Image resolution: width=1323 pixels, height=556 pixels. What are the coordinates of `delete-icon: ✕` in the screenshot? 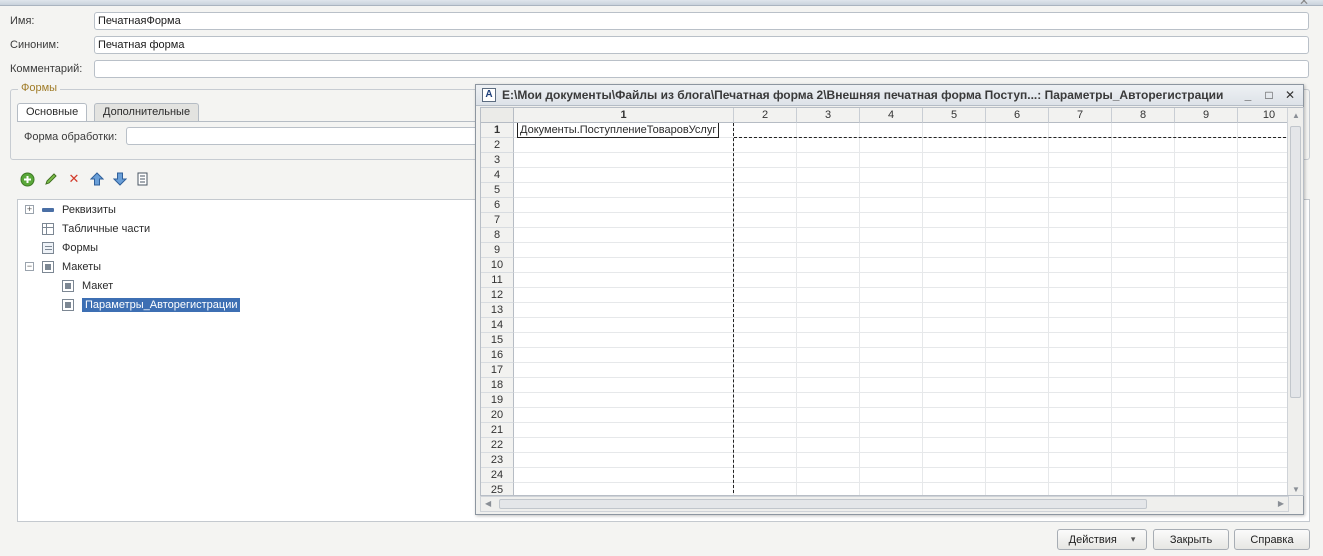 It's located at (74, 179).